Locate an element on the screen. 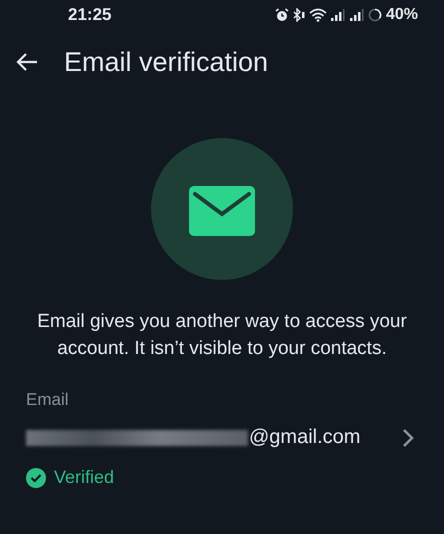 This screenshot has width=444, height=534. back-arrow-icon is located at coordinates (27, 62).